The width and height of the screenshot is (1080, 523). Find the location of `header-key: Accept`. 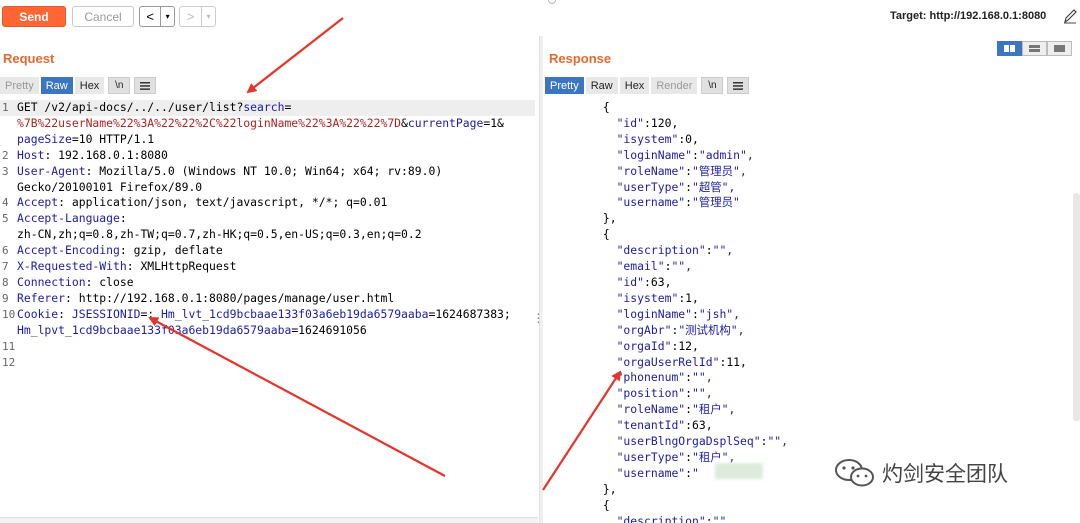

header-key: Accept is located at coordinates (38, 202).